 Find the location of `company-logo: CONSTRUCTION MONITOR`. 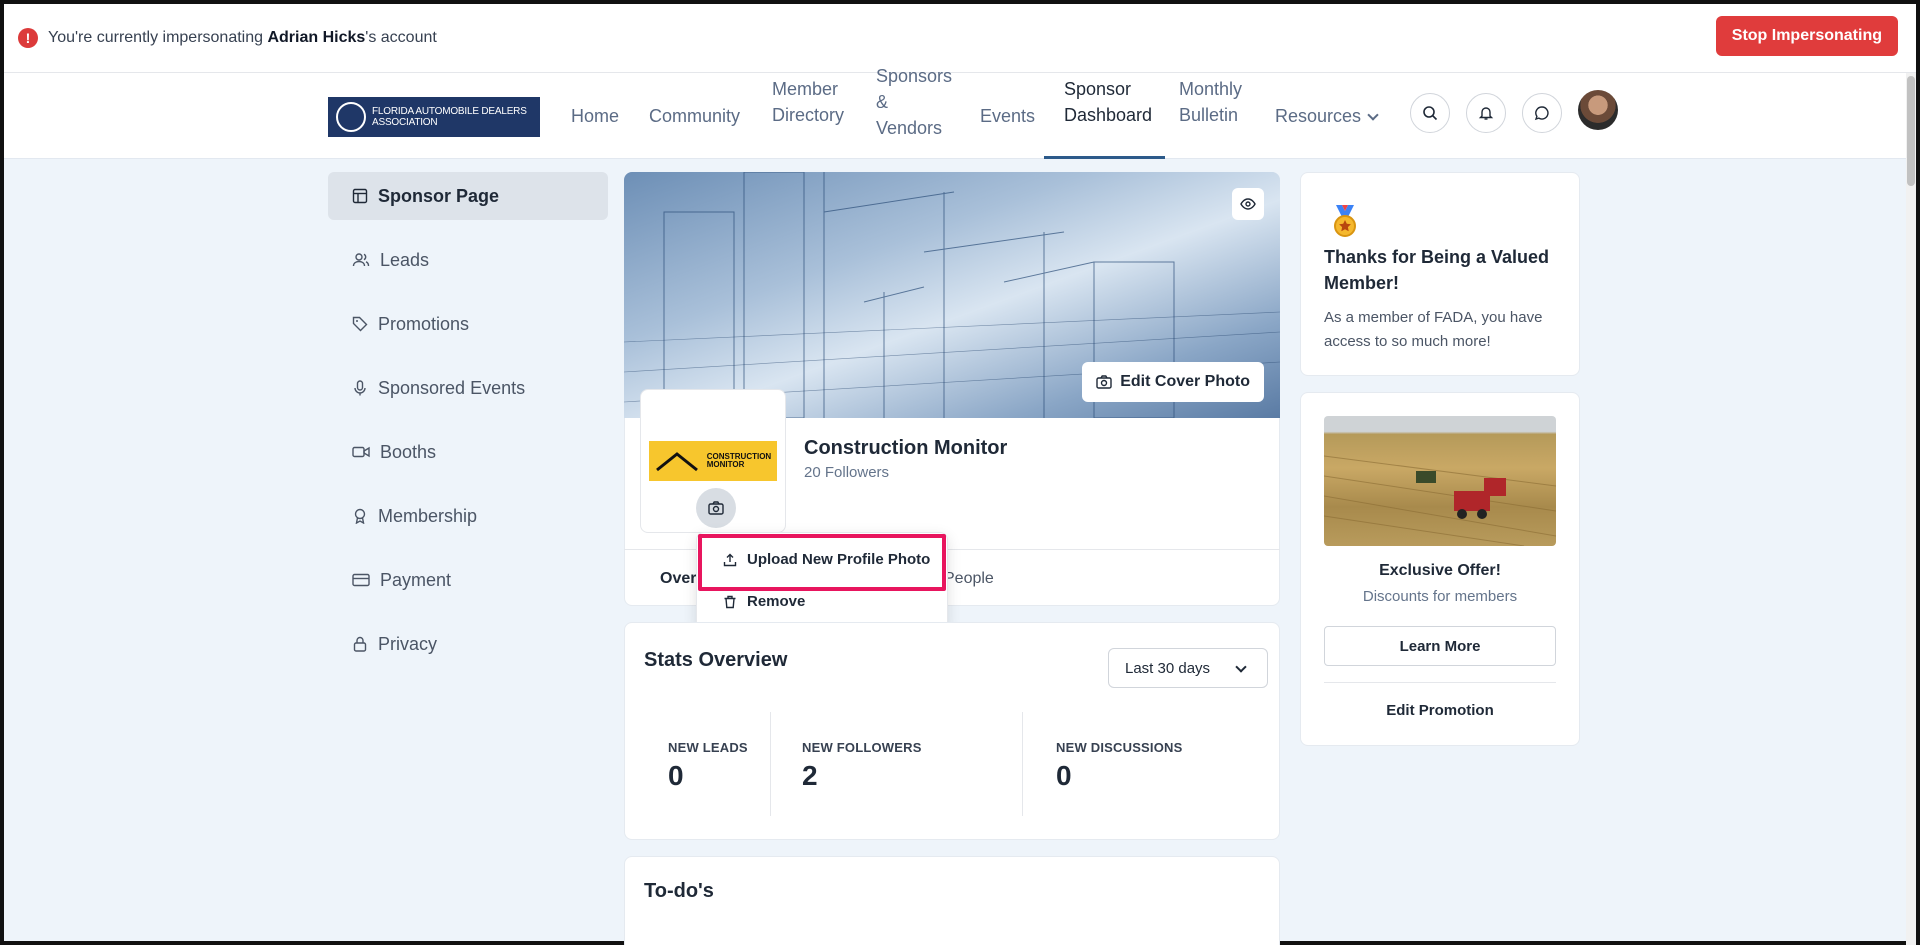

company-logo: CONSTRUCTION MONITOR is located at coordinates (713, 461).